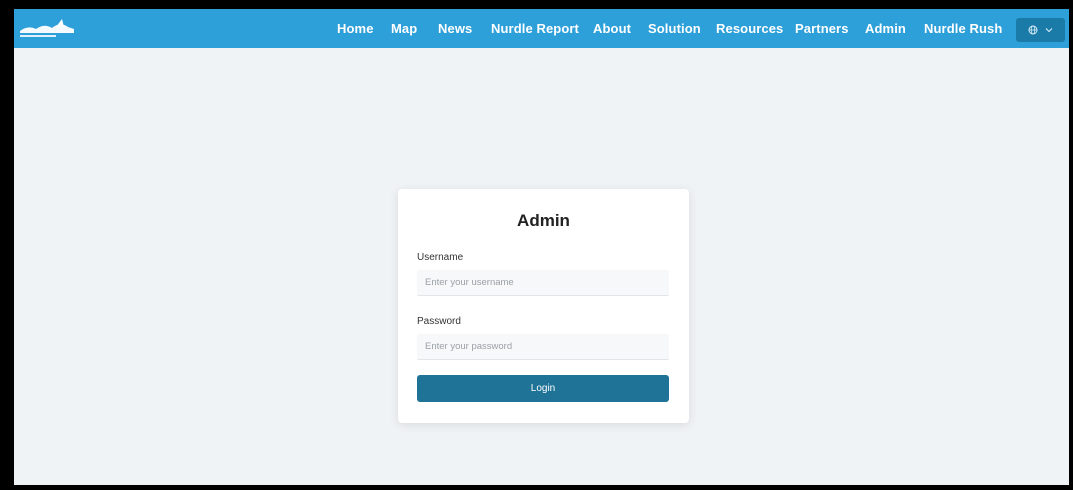 The width and height of the screenshot is (1073, 490). What do you see at coordinates (749, 28) in the screenshot?
I see `nav-resources: Resources` at bounding box center [749, 28].